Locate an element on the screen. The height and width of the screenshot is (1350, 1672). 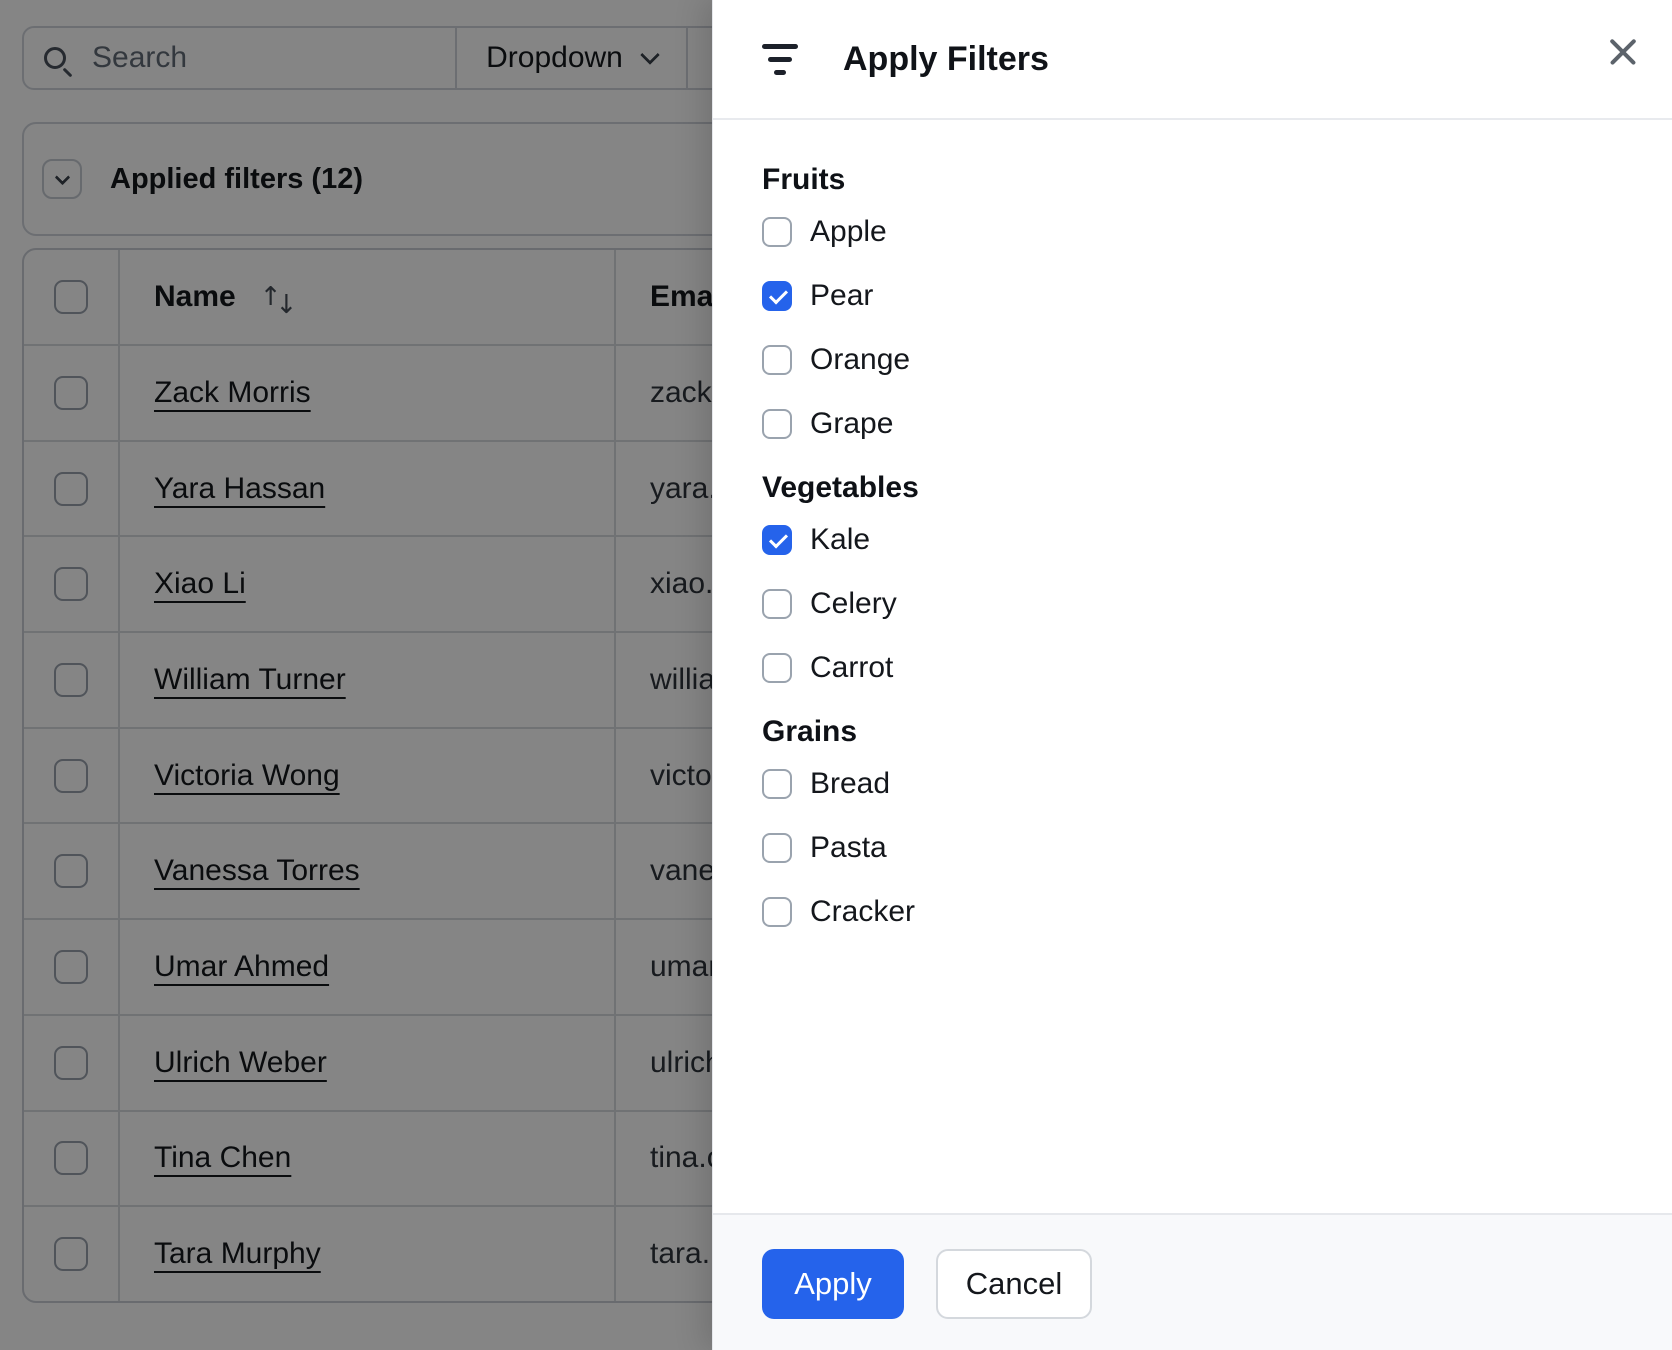
filter-option-pear: Pear is located at coordinates (1193, 296).